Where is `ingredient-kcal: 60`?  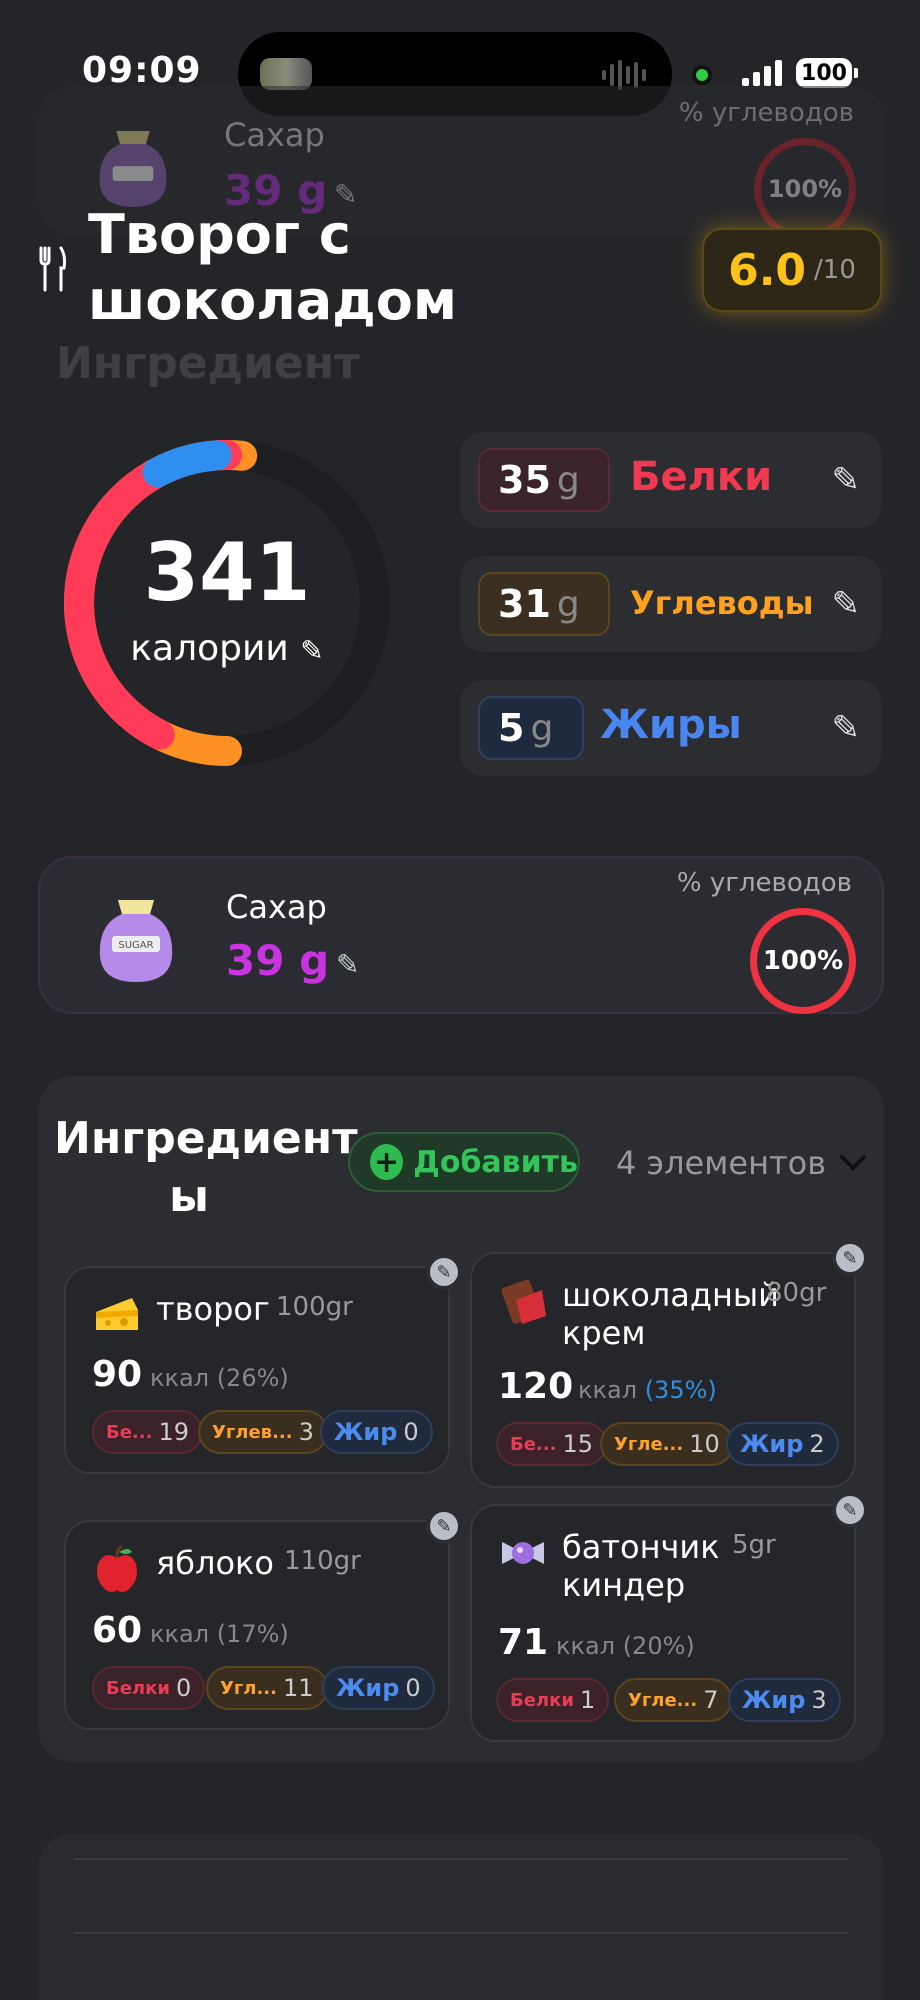 ingredient-kcal: 60 is located at coordinates (117, 1630).